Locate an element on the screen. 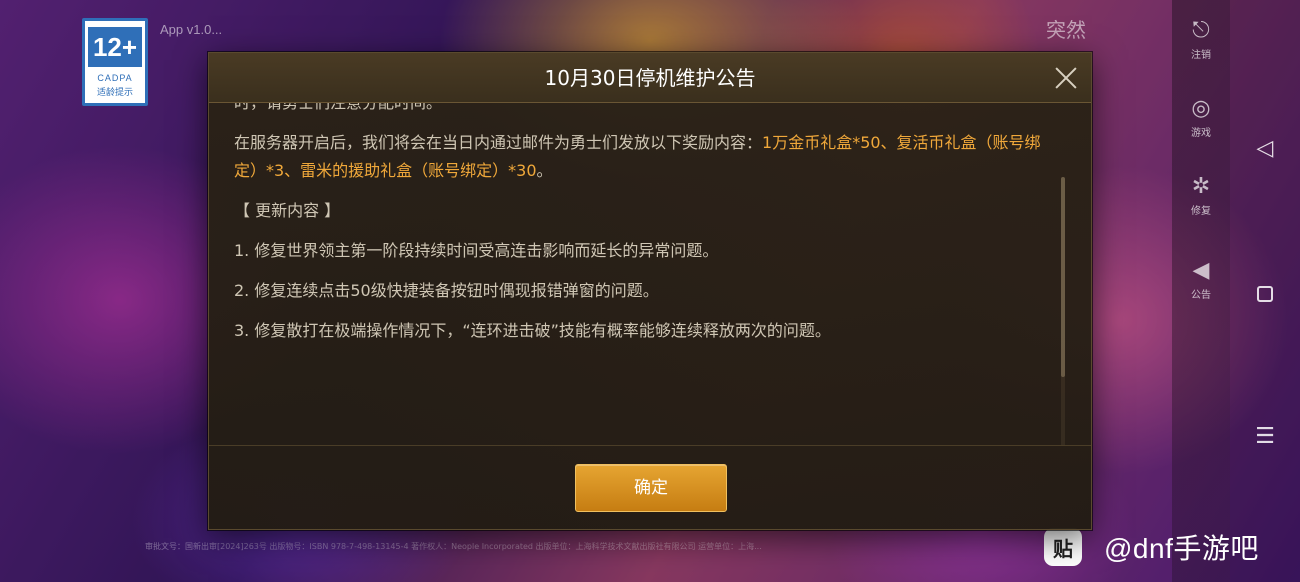  tieba-logo-icon: 贴 is located at coordinates (1063, 547).